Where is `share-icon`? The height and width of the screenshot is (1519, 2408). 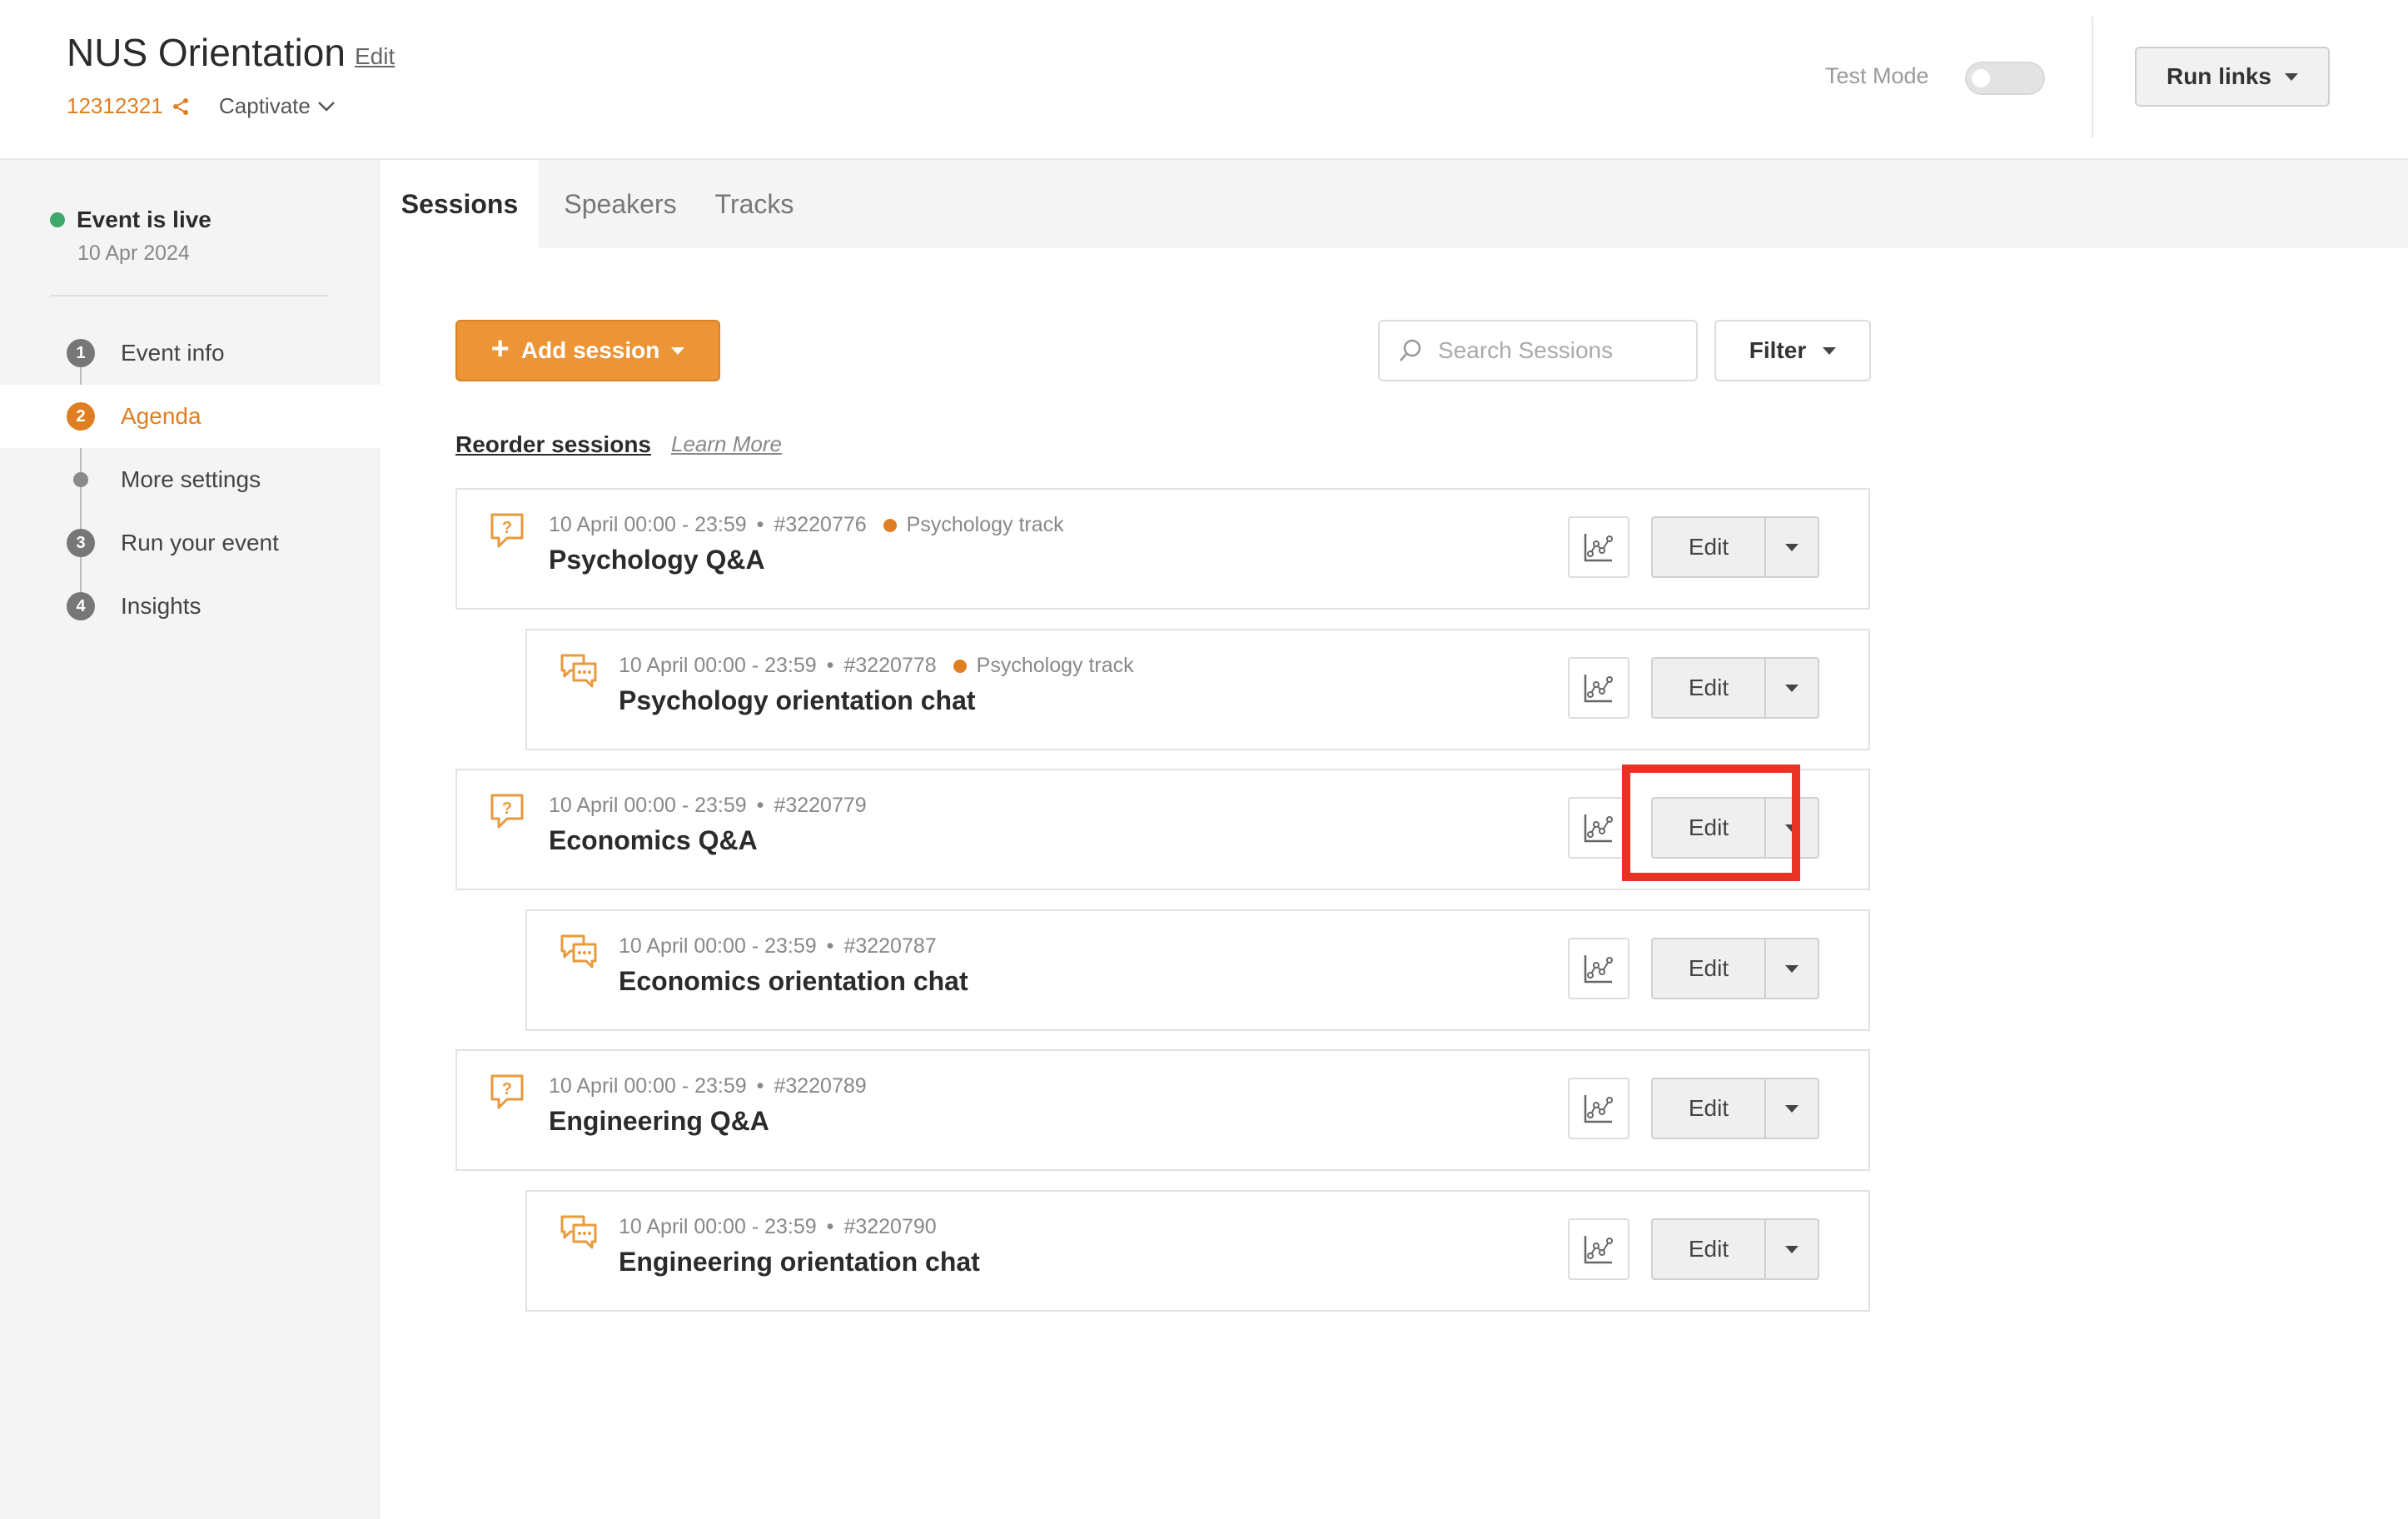 share-icon is located at coordinates (181, 106).